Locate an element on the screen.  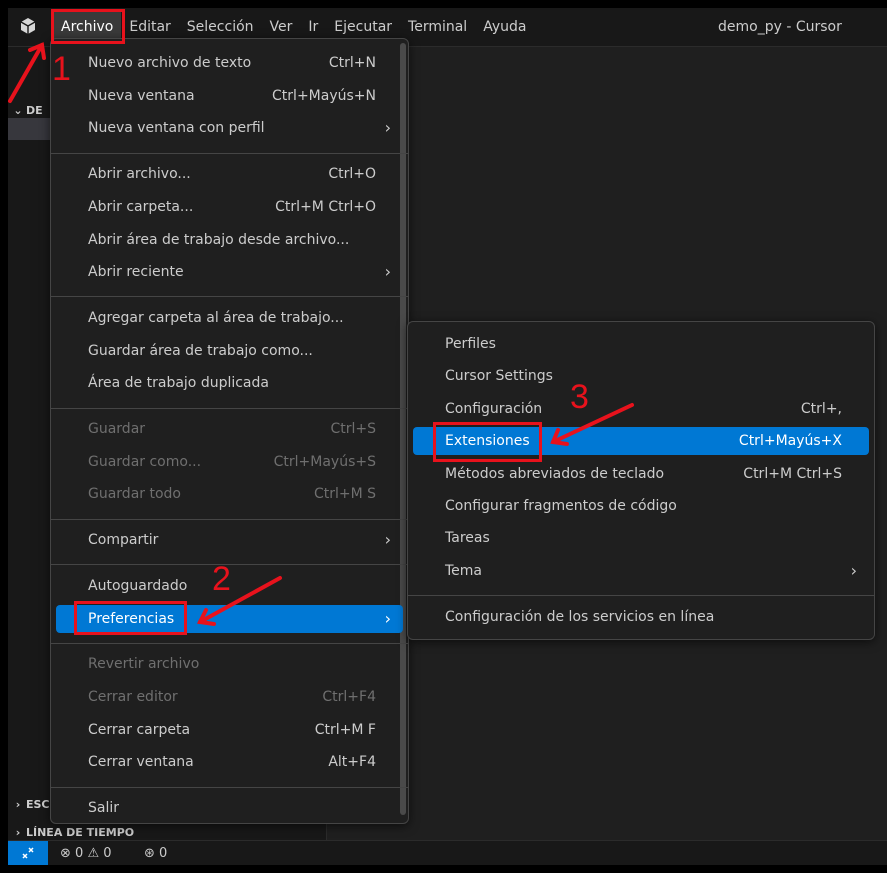
ports-status: ⊛ 0 is located at coordinates (155, 853).